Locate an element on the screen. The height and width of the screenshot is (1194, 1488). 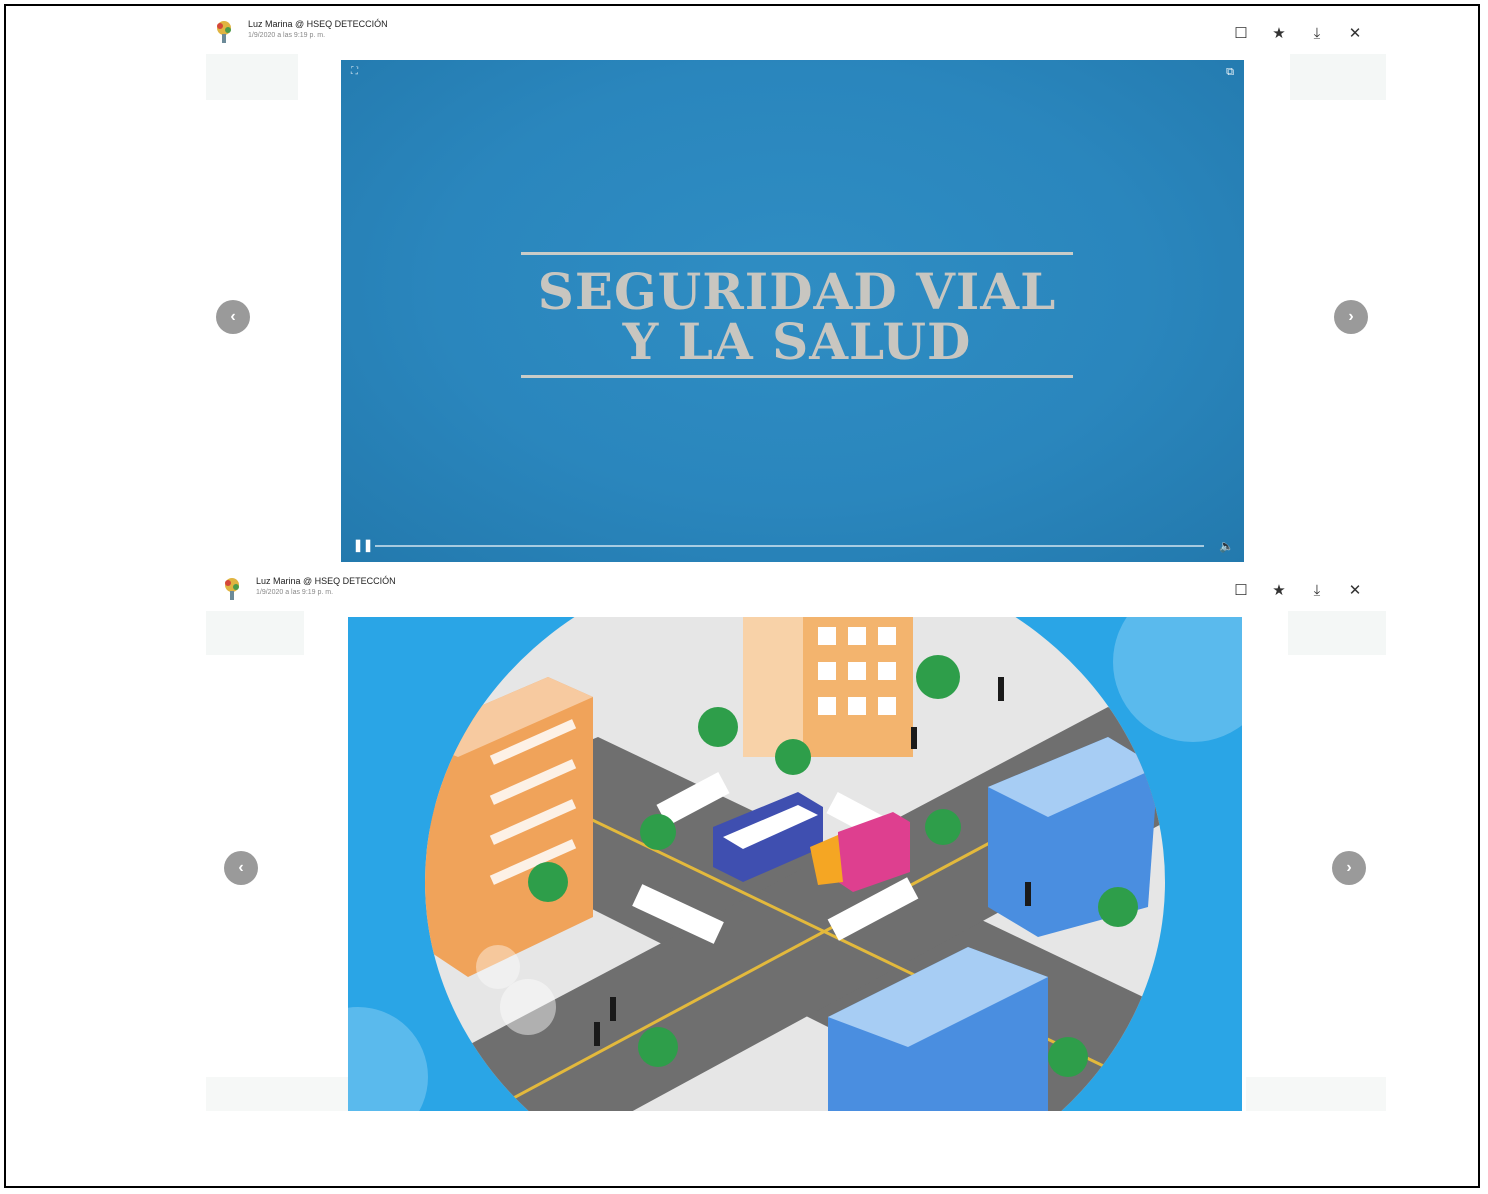
volume-icon: 🔈 is located at coordinates (1226, 546).